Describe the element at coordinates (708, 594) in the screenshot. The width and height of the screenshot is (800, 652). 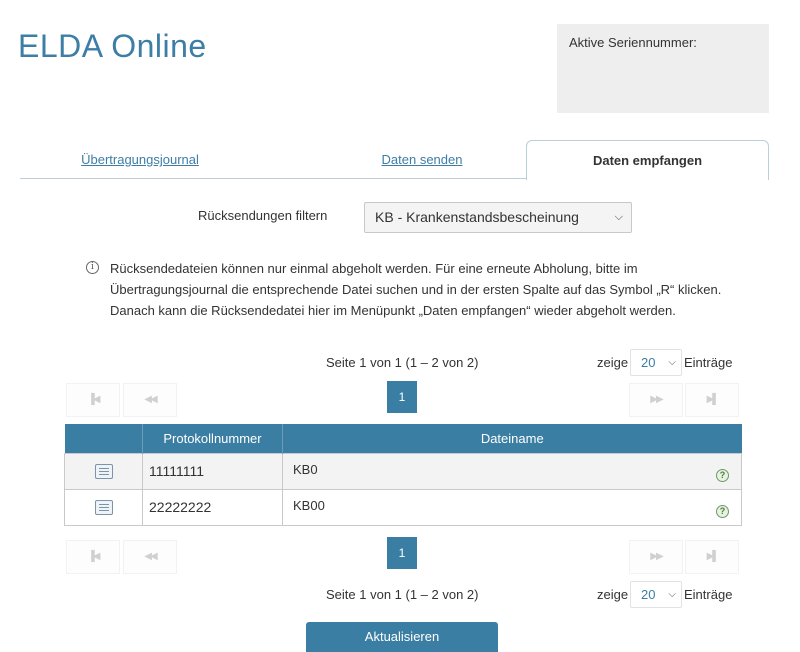
I see `entries-label-bottom: Einträge` at that location.